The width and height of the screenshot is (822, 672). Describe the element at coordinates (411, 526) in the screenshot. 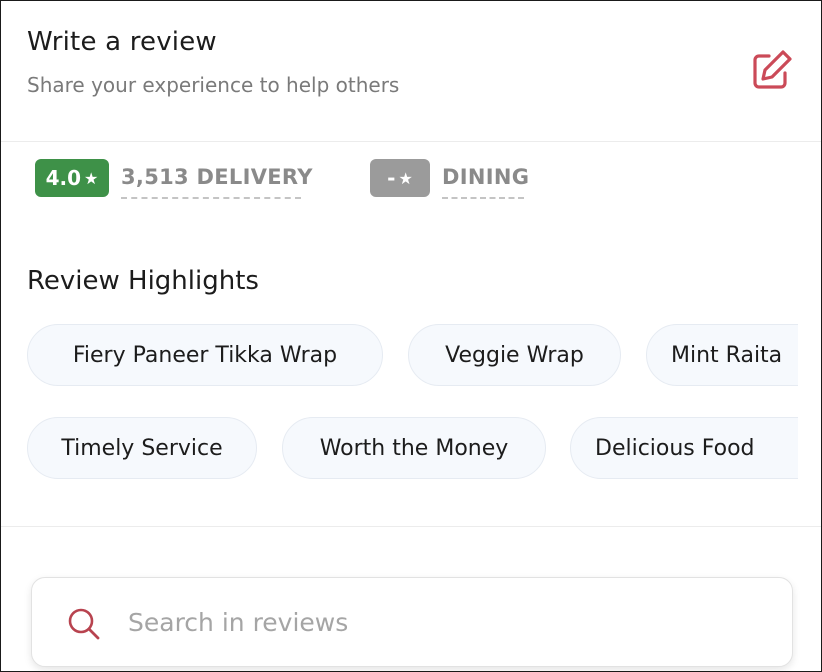

I see `highlights-divider` at that location.